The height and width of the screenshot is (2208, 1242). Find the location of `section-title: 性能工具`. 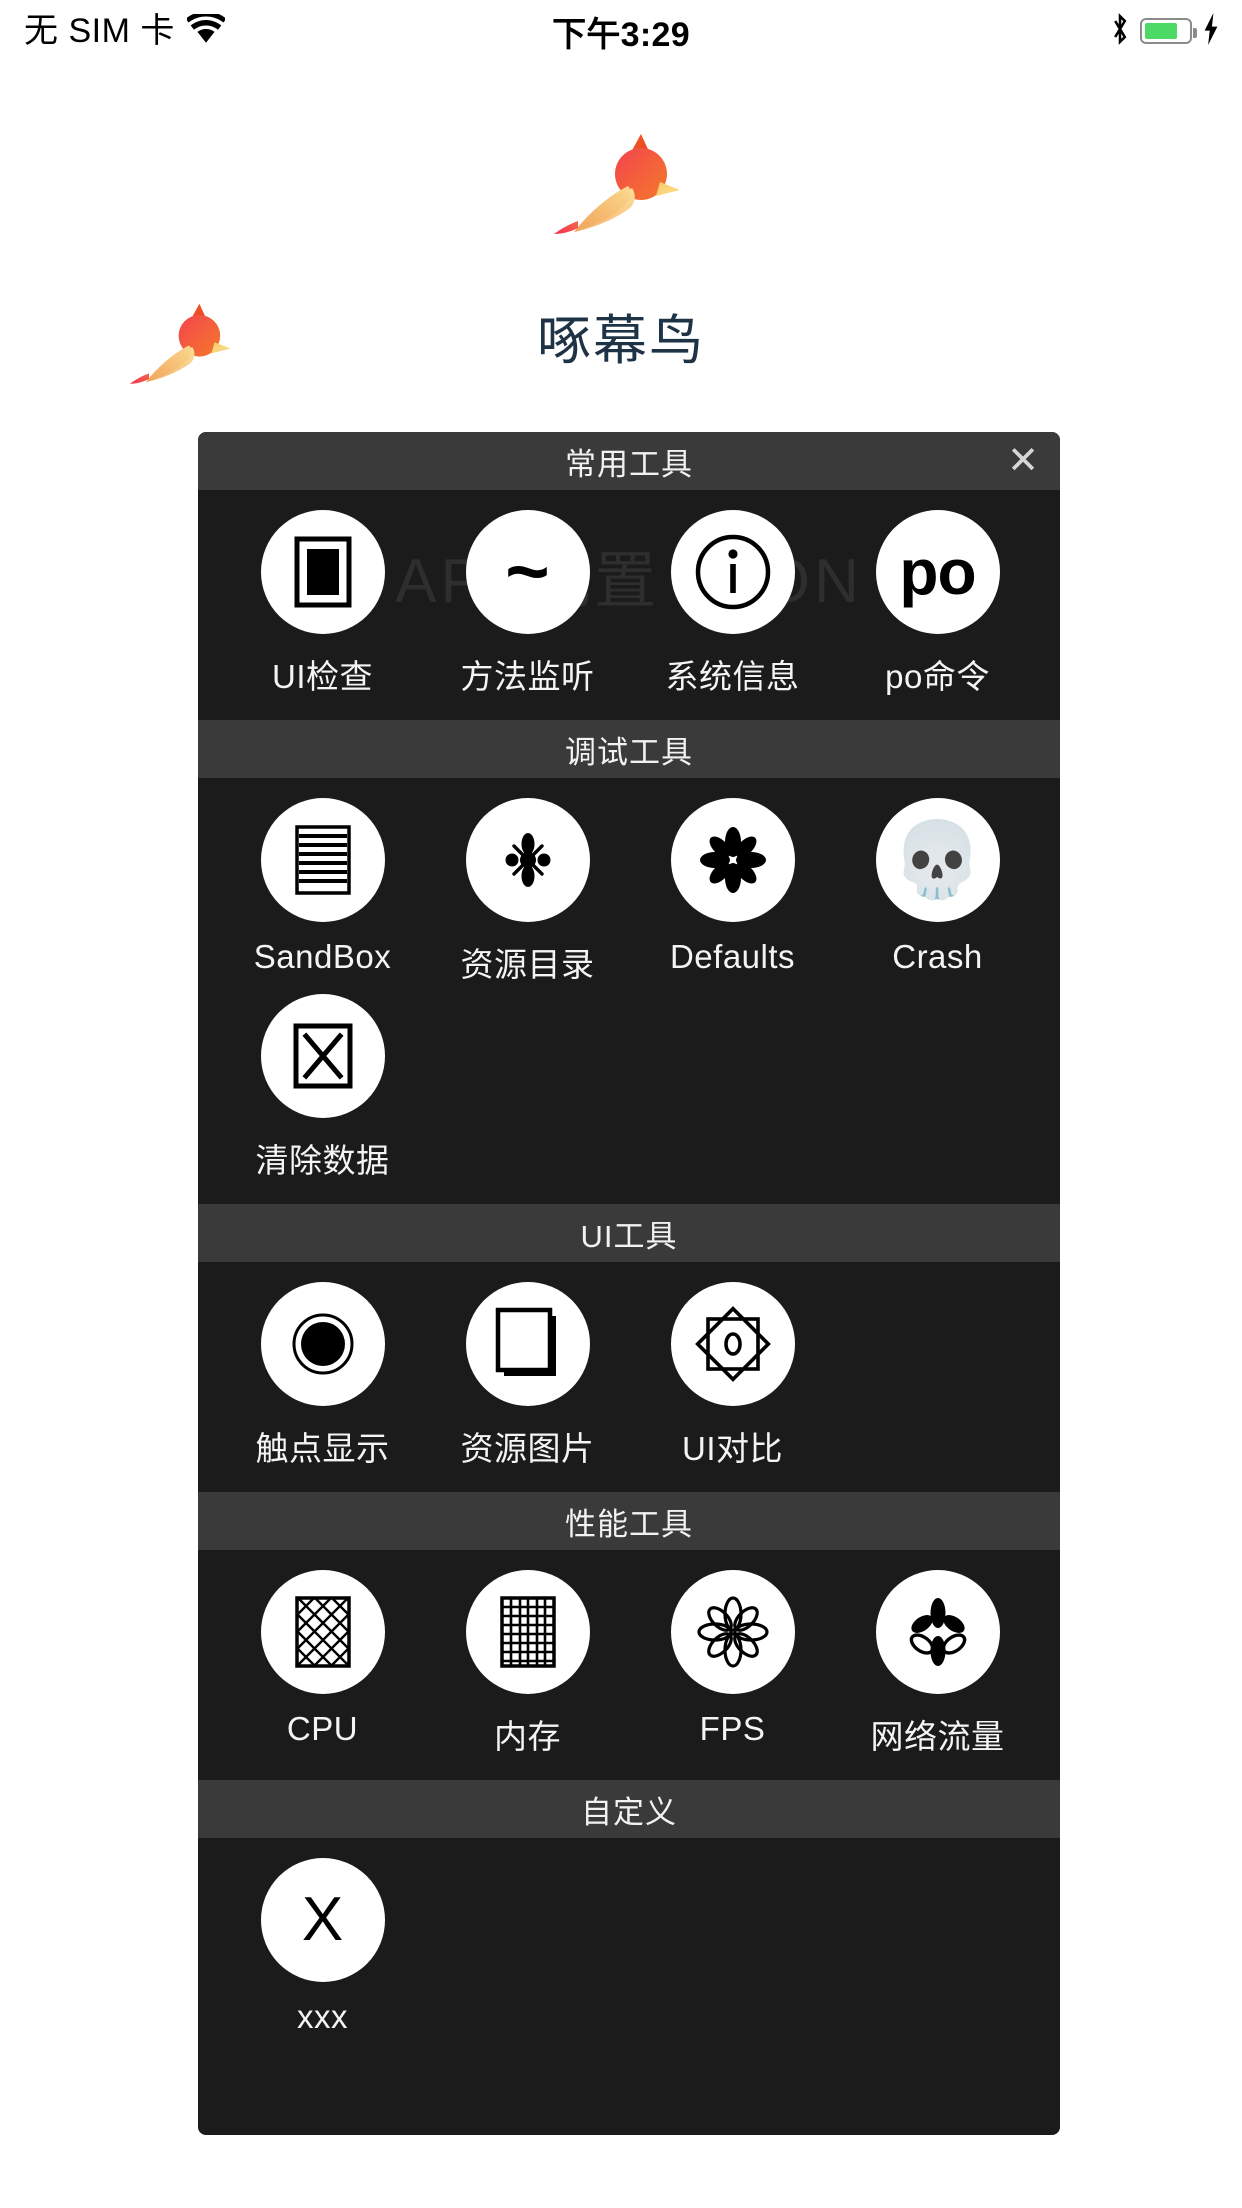

section-title: 性能工具 is located at coordinates (629, 1524).